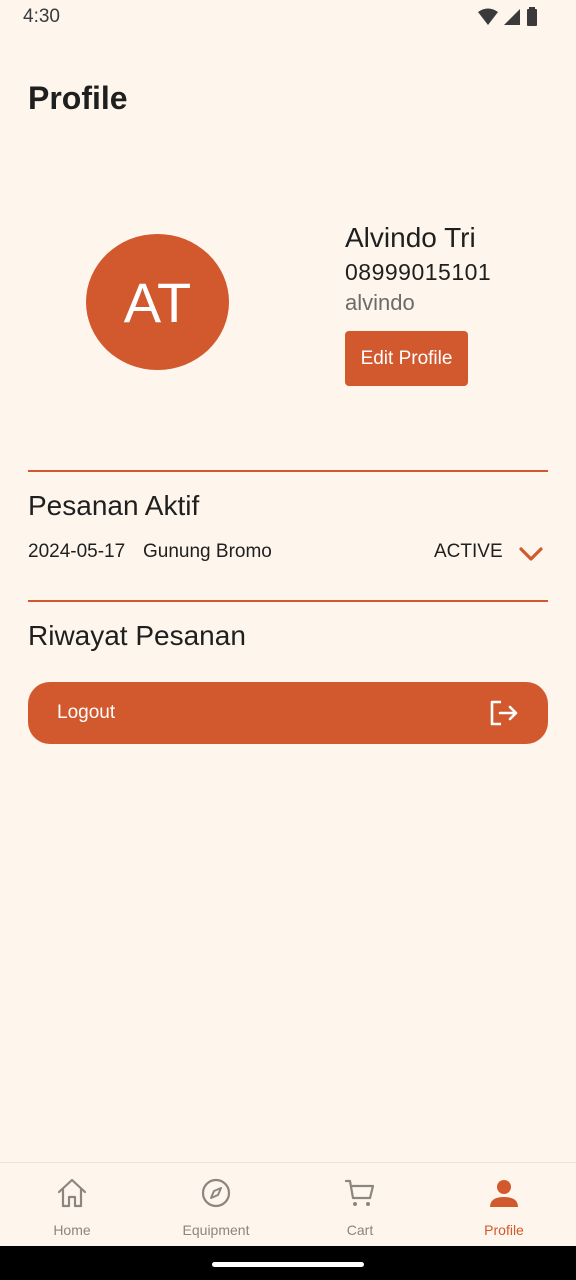 The image size is (576, 1280). I want to click on nav-item-home: Home, so click(72, 1205).